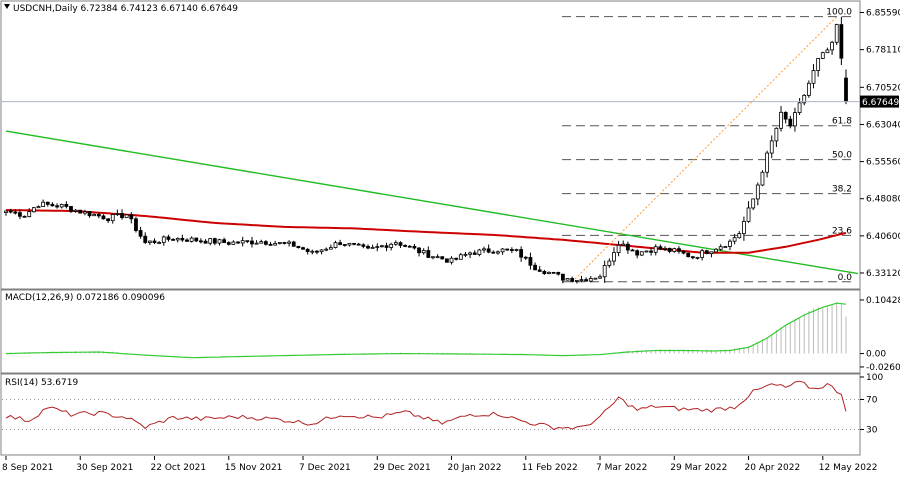 This screenshot has height=479, width=900. What do you see at coordinates (698, 468) in the screenshot?
I see `x-tick-label: 29 Mar 2022` at bounding box center [698, 468].